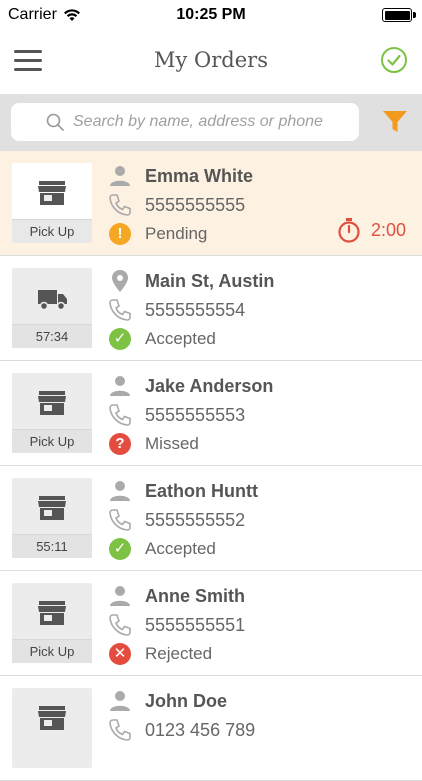  What do you see at coordinates (52, 300) in the screenshot?
I see `truck-icon` at bounding box center [52, 300].